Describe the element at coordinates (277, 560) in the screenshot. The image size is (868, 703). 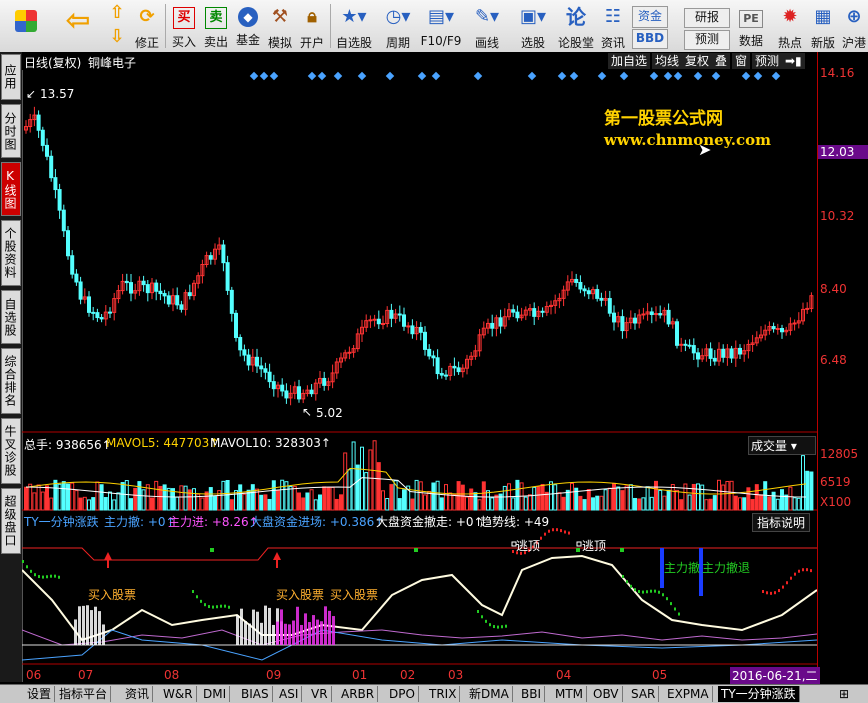
I see `up-arrow-icon` at that location.